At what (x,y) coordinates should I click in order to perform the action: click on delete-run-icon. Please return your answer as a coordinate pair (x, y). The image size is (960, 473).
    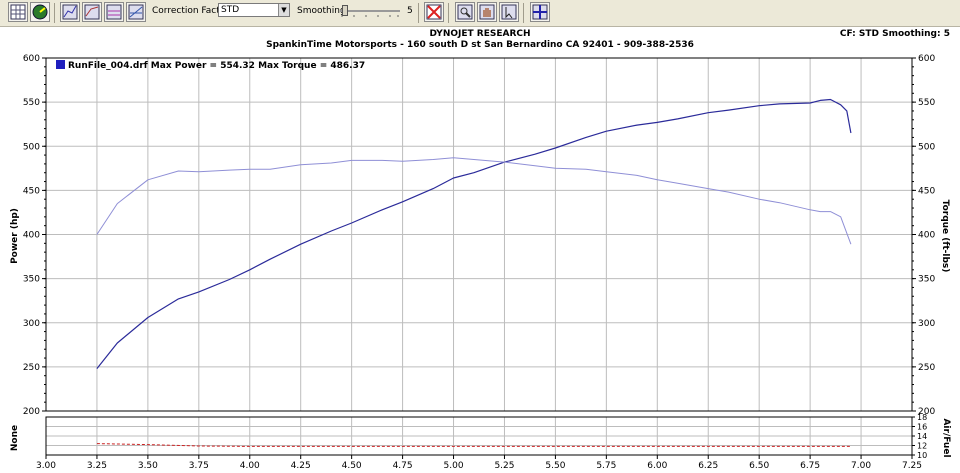
    Looking at the image, I should click on (434, 12).